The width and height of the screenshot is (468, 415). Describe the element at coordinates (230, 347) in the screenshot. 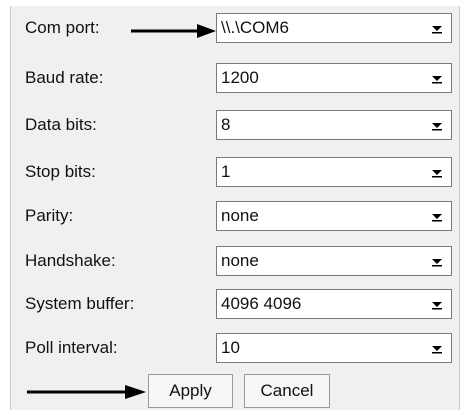

I see `poll-interval-value: 10` at that location.